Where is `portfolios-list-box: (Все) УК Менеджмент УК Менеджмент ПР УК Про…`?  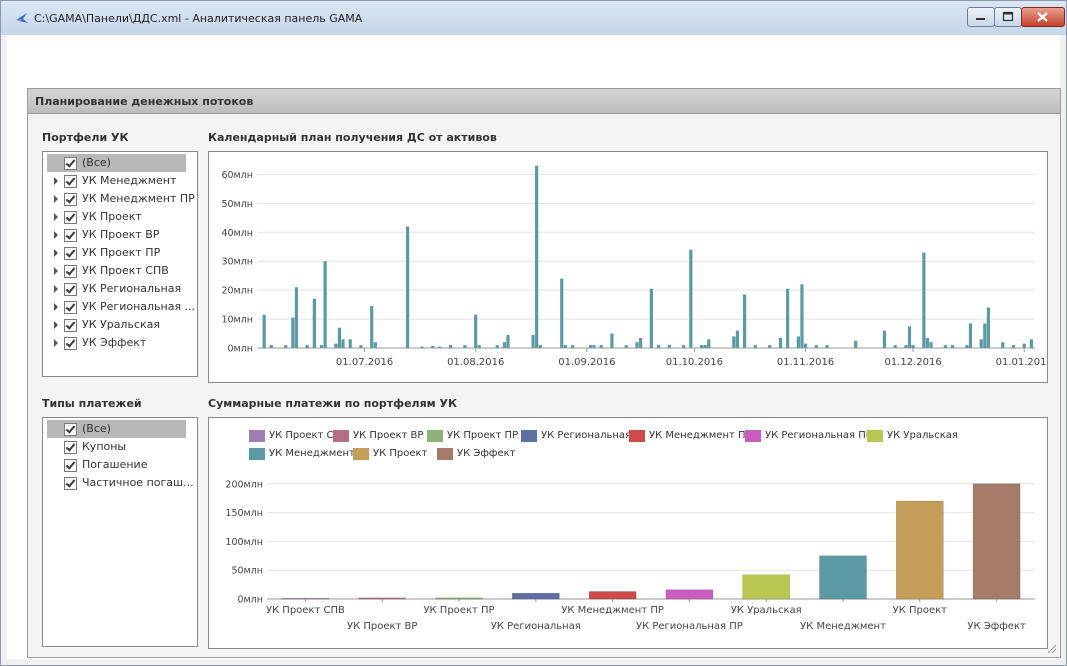
portfolios-list-box: (Все) УК Менеджмент УК Менеджмент ПР УК Про… is located at coordinates (120, 264).